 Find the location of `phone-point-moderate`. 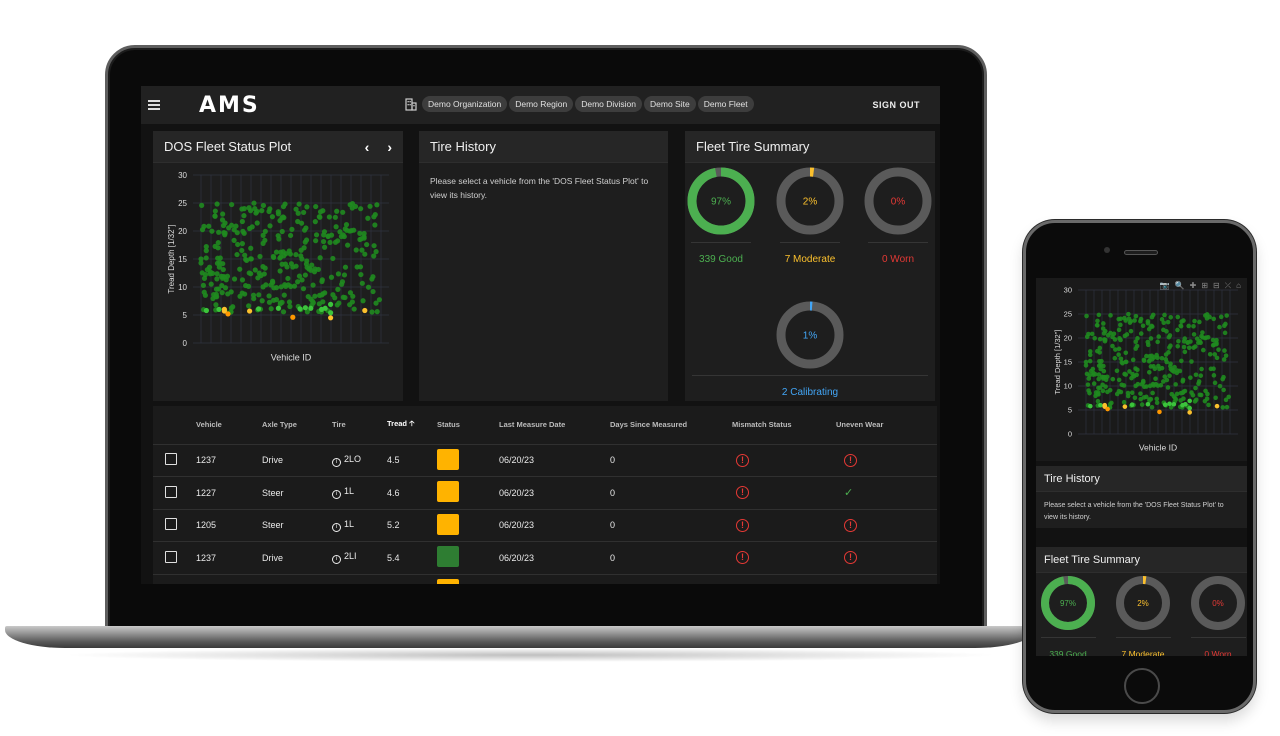

phone-point-moderate is located at coordinates (1125, 406).